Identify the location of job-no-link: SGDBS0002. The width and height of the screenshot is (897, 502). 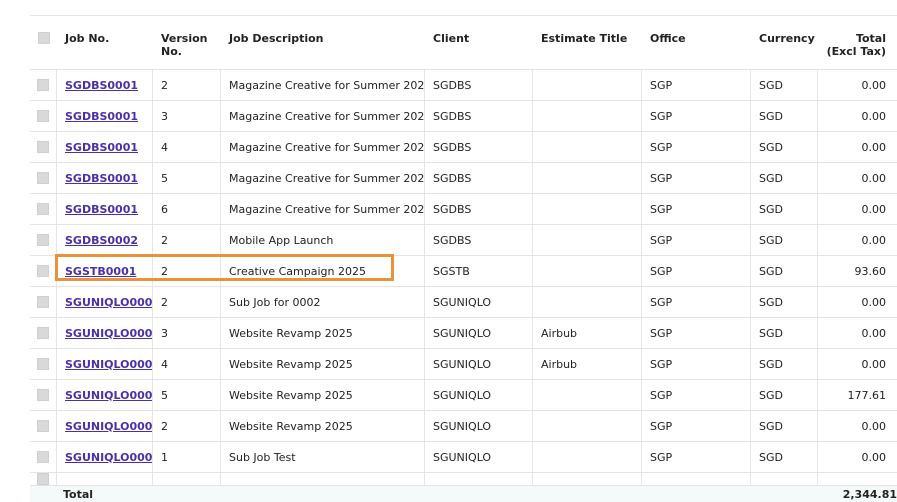
(101, 240).